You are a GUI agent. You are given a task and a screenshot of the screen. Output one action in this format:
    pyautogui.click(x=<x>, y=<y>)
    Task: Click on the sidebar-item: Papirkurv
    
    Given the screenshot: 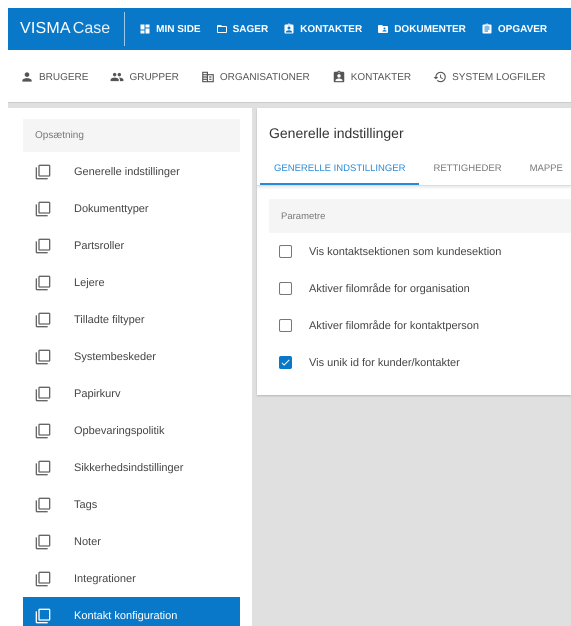 What is the action you would take?
    pyautogui.click(x=131, y=393)
    